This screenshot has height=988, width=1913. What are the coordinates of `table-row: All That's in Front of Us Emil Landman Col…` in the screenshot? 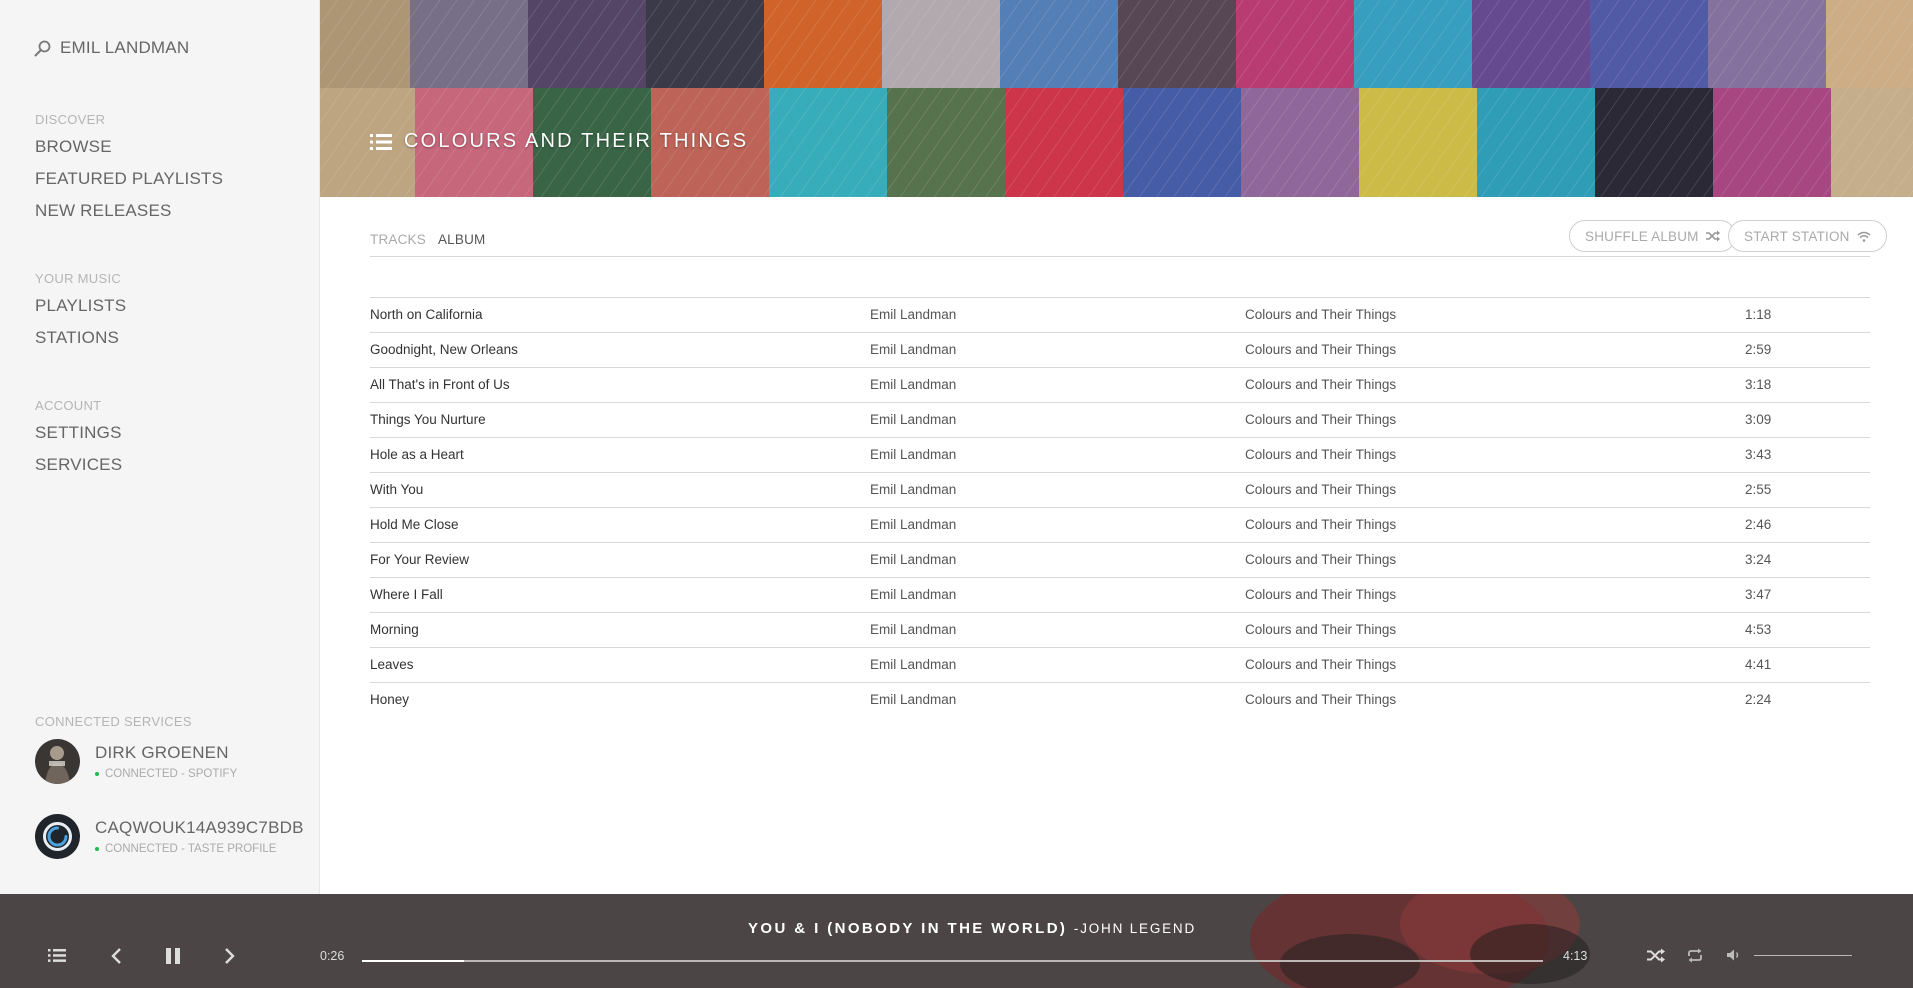 It's located at (1120, 385).